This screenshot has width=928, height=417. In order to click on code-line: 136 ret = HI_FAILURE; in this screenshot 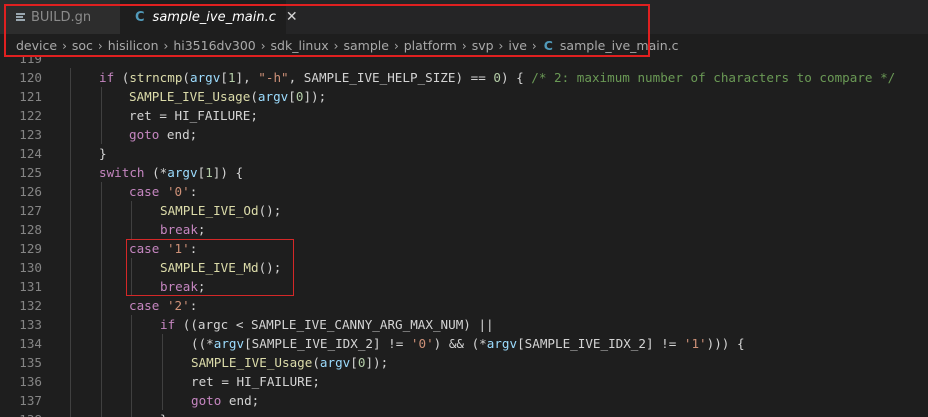, I will do `click(464, 381)`.